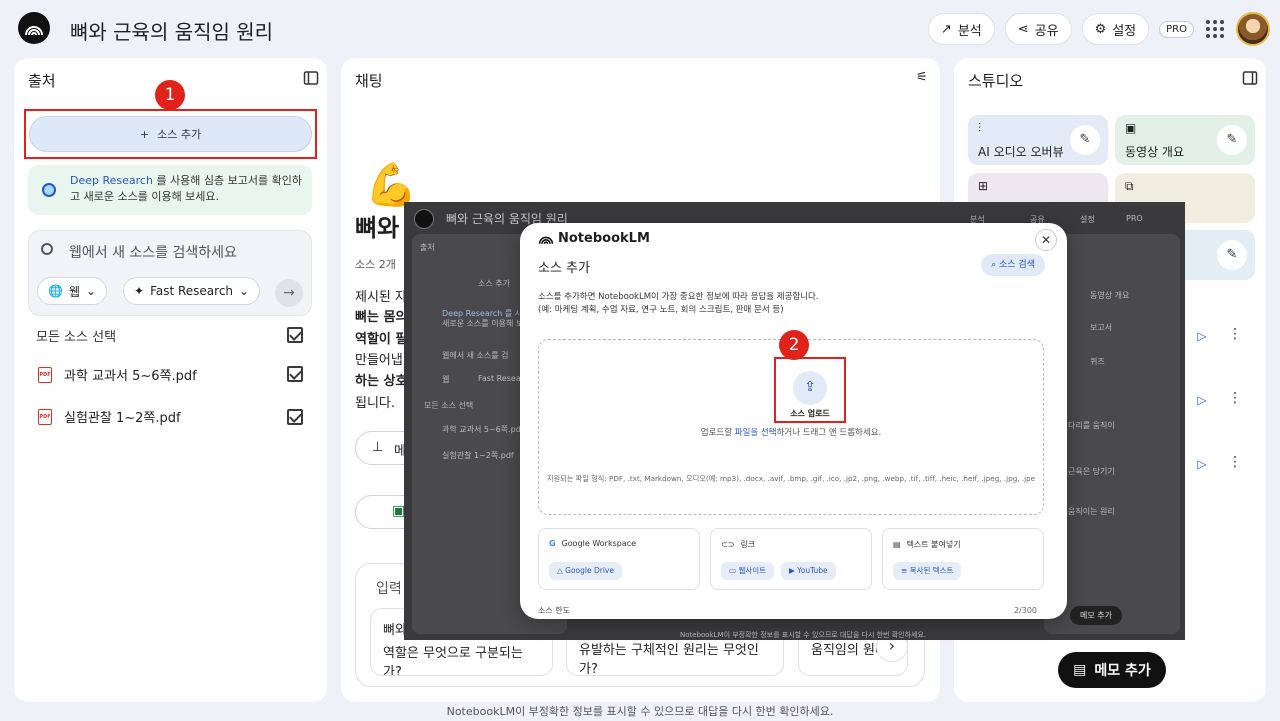 This screenshot has width=1280, height=721. Describe the element at coordinates (499, 378) in the screenshot. I see `overlay-fast-chip: Fast Resea` at that location.